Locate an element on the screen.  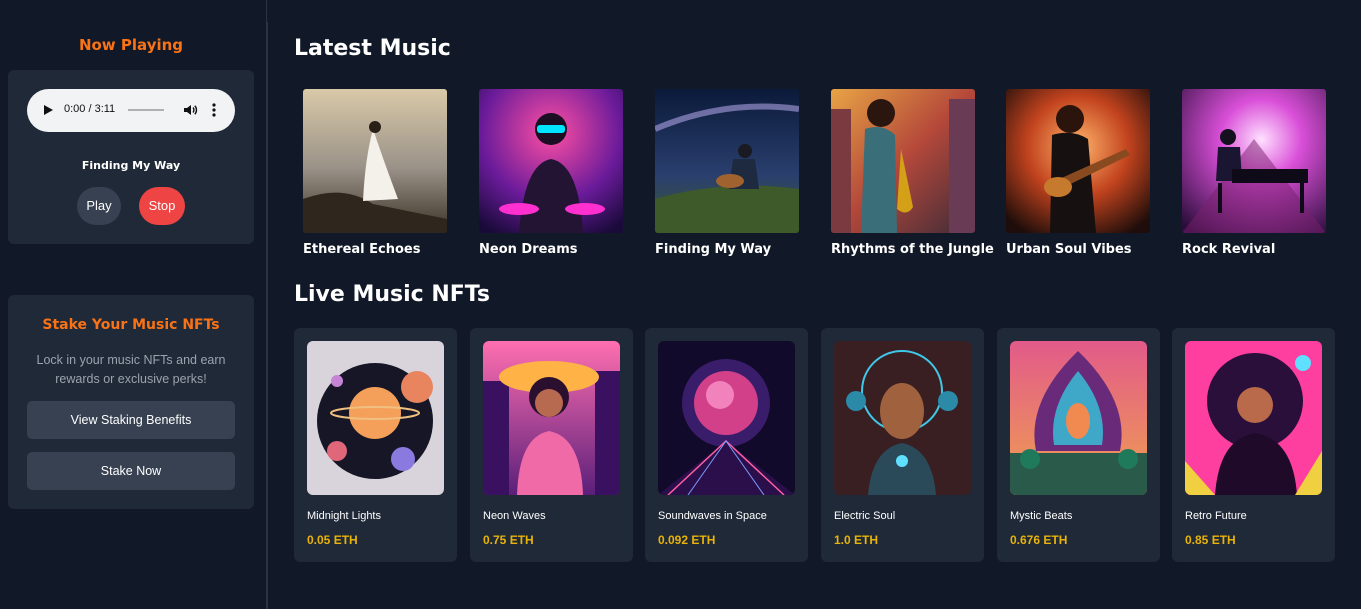
music-item: Finding My Way is located at coordinates (727, 173).